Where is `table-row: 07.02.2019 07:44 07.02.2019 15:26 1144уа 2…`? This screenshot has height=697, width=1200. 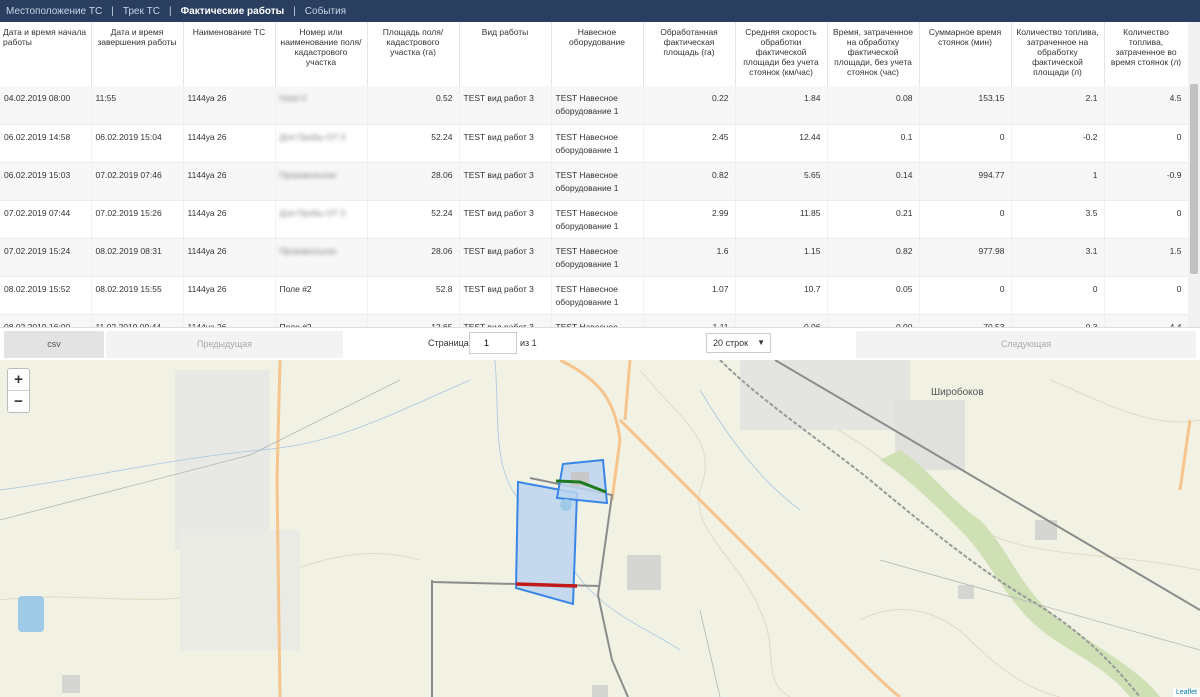
table-row: 07.02.2019 07:44 07.02.2019 15:26 1144уа 2… is located at coordinates (594, 219).